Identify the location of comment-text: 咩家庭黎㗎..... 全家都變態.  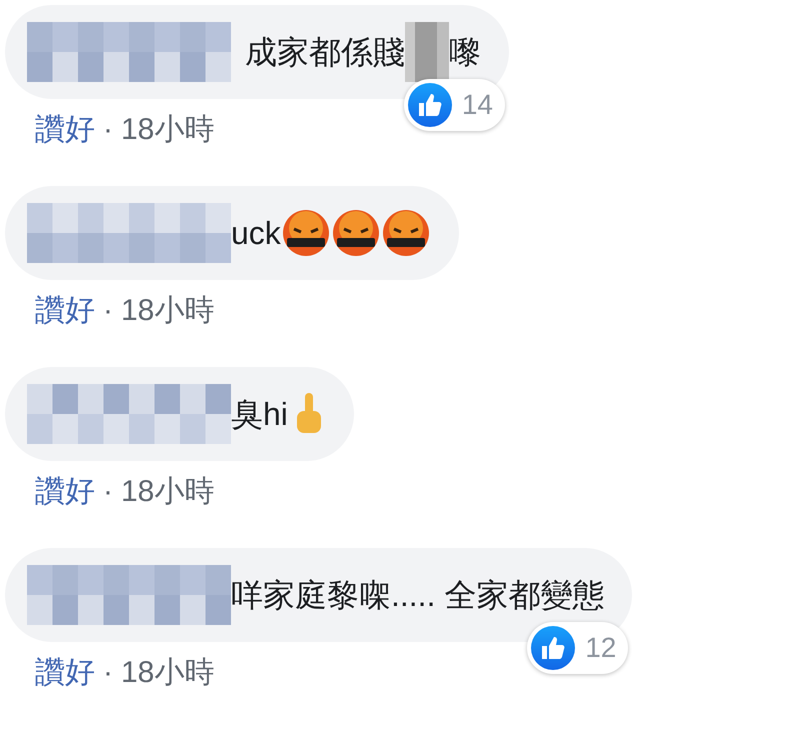
(417, 595).